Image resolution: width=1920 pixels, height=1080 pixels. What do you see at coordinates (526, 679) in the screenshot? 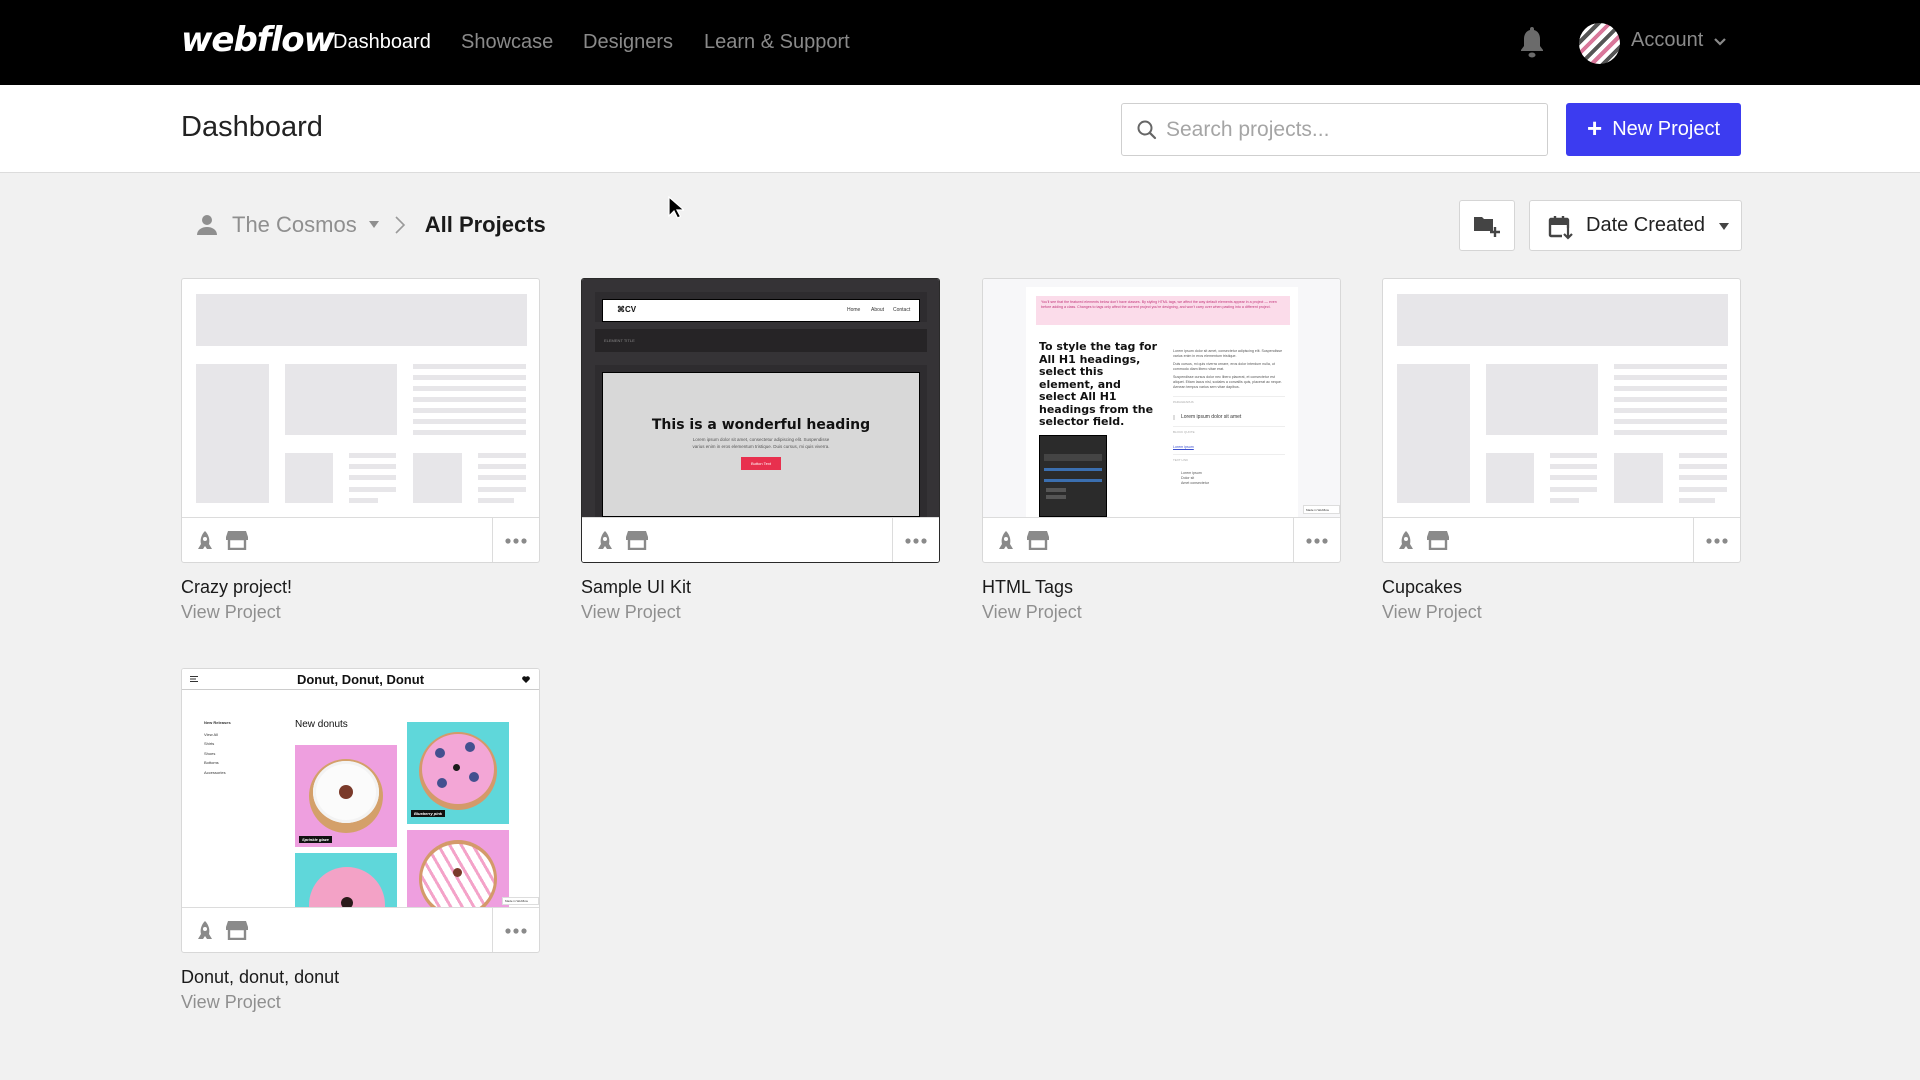
I see `heart-icon` at bounding box center [526, 679].